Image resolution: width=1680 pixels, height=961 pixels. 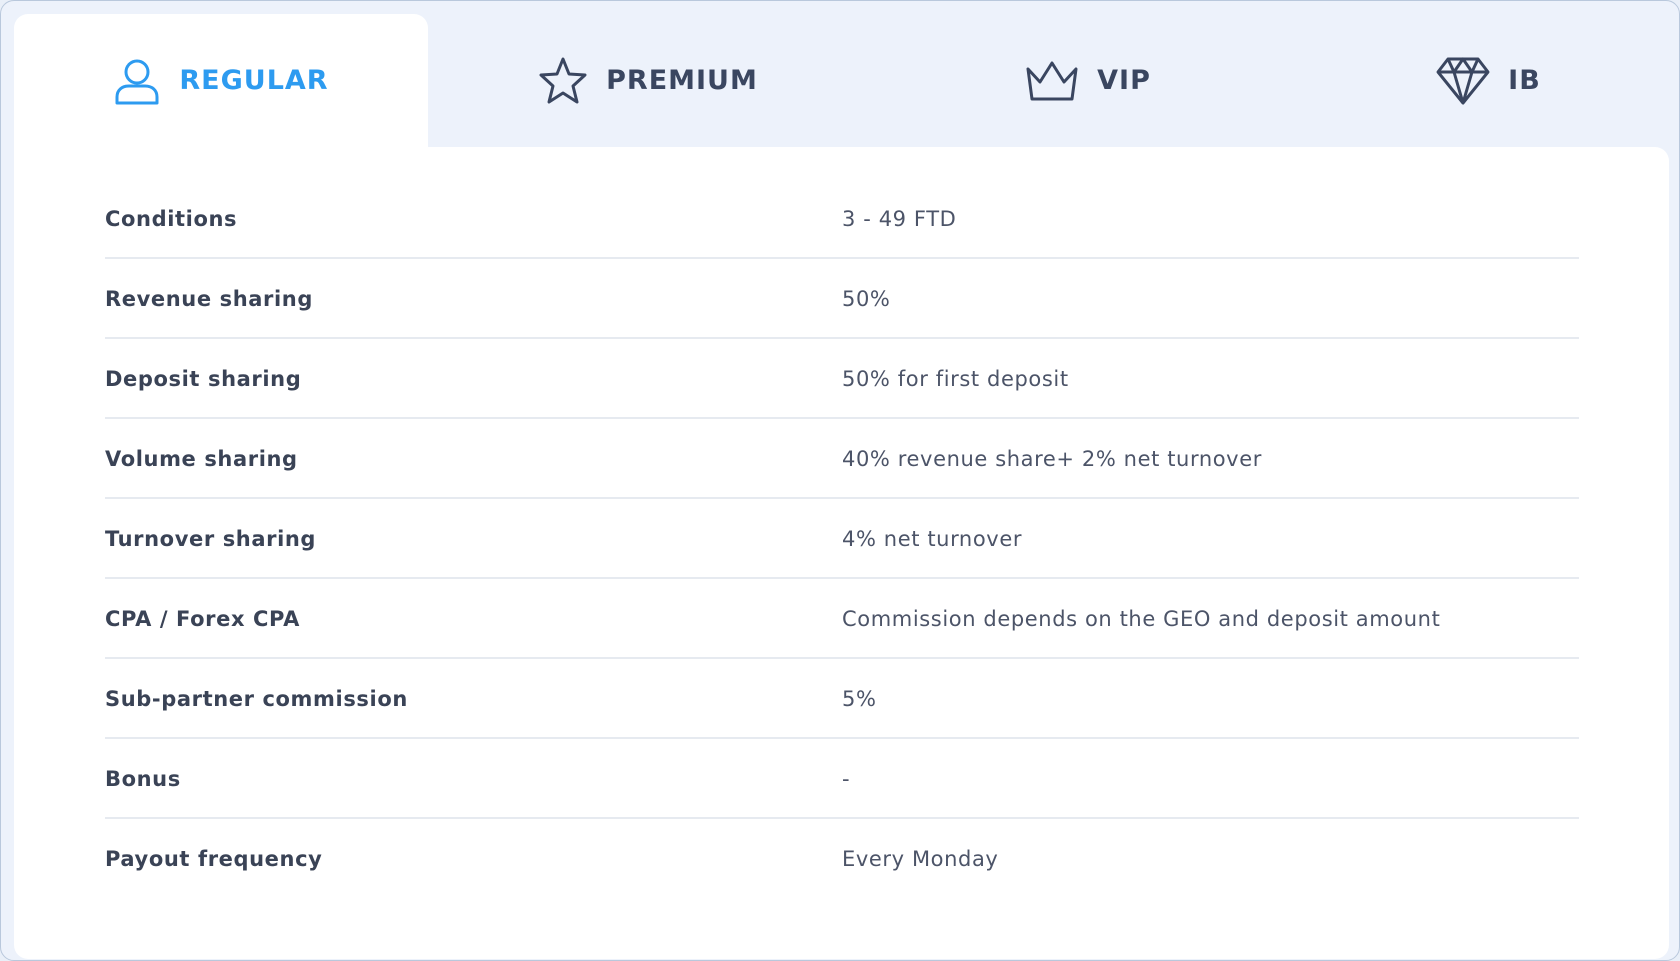 I want to click on table-row: Bonus -, so click(x=842, y=779).